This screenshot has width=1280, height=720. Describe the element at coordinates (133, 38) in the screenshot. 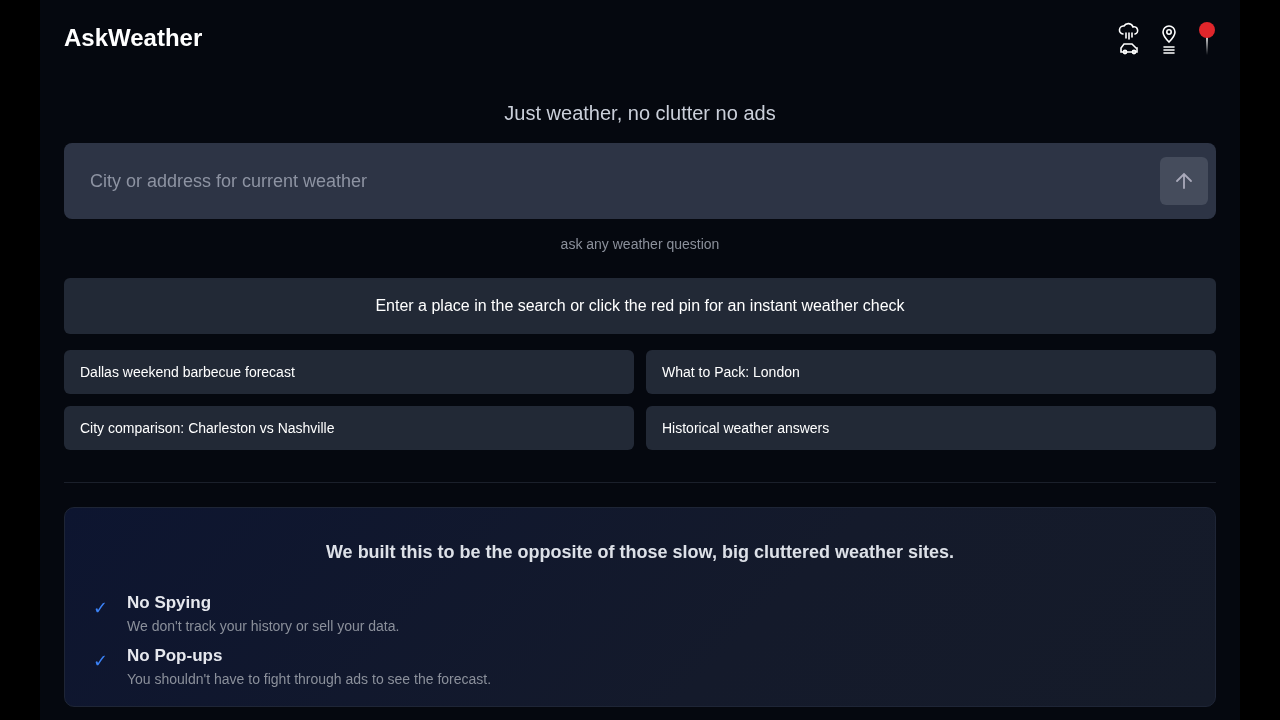

I see `logo: AskWeather` at that location.